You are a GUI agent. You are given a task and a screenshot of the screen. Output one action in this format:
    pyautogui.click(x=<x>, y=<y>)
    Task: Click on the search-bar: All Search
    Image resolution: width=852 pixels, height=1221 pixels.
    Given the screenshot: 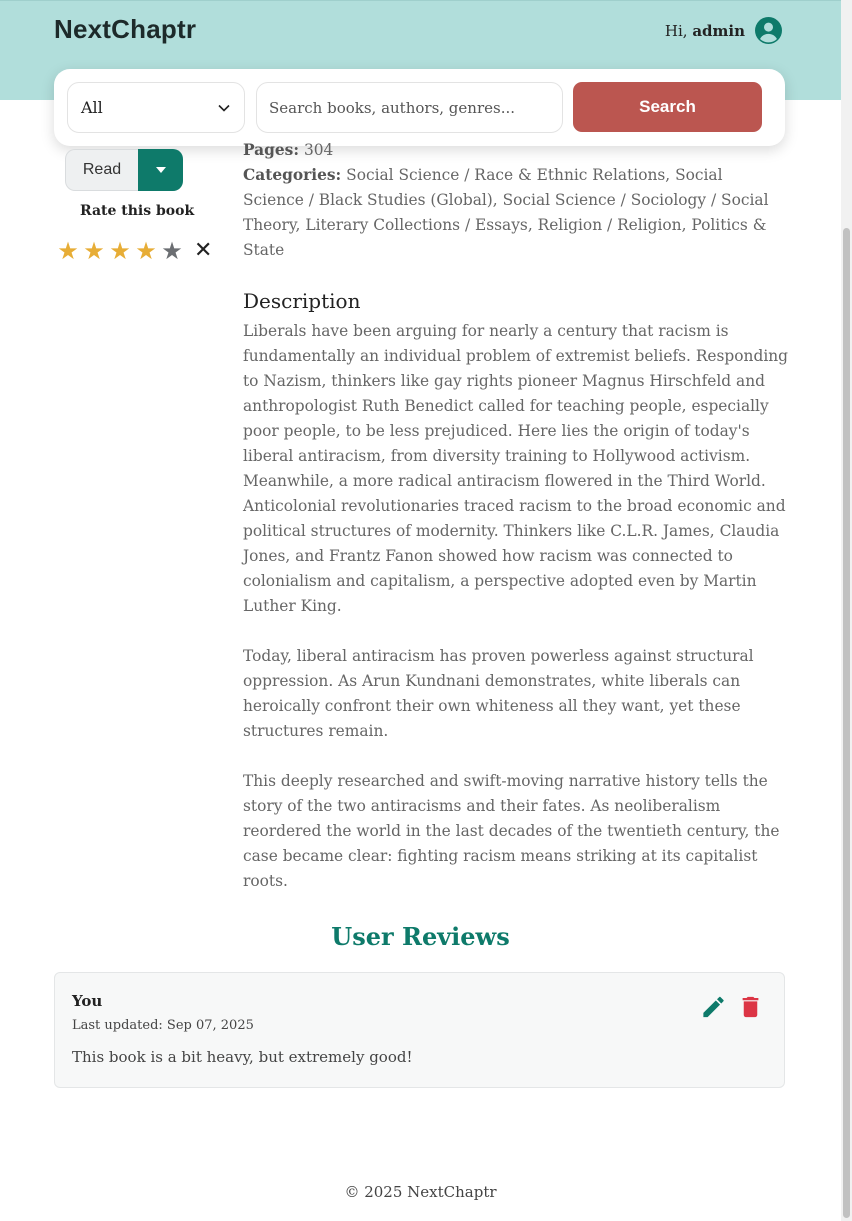 What is the action you would take?
    pyautogui.click(x=419, y=107)
    